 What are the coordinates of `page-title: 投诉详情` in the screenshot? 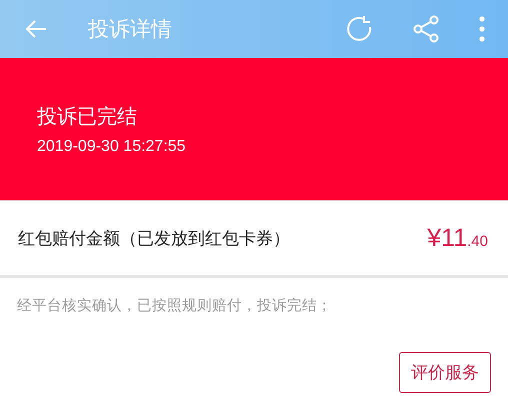 It's located at (130, 29).